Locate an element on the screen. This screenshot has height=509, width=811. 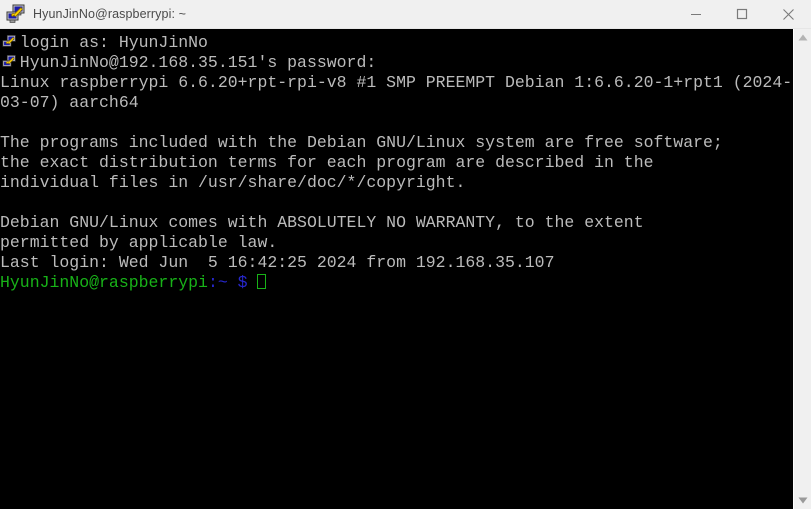
chevron-up-icon is located at coordinates (802, 37).